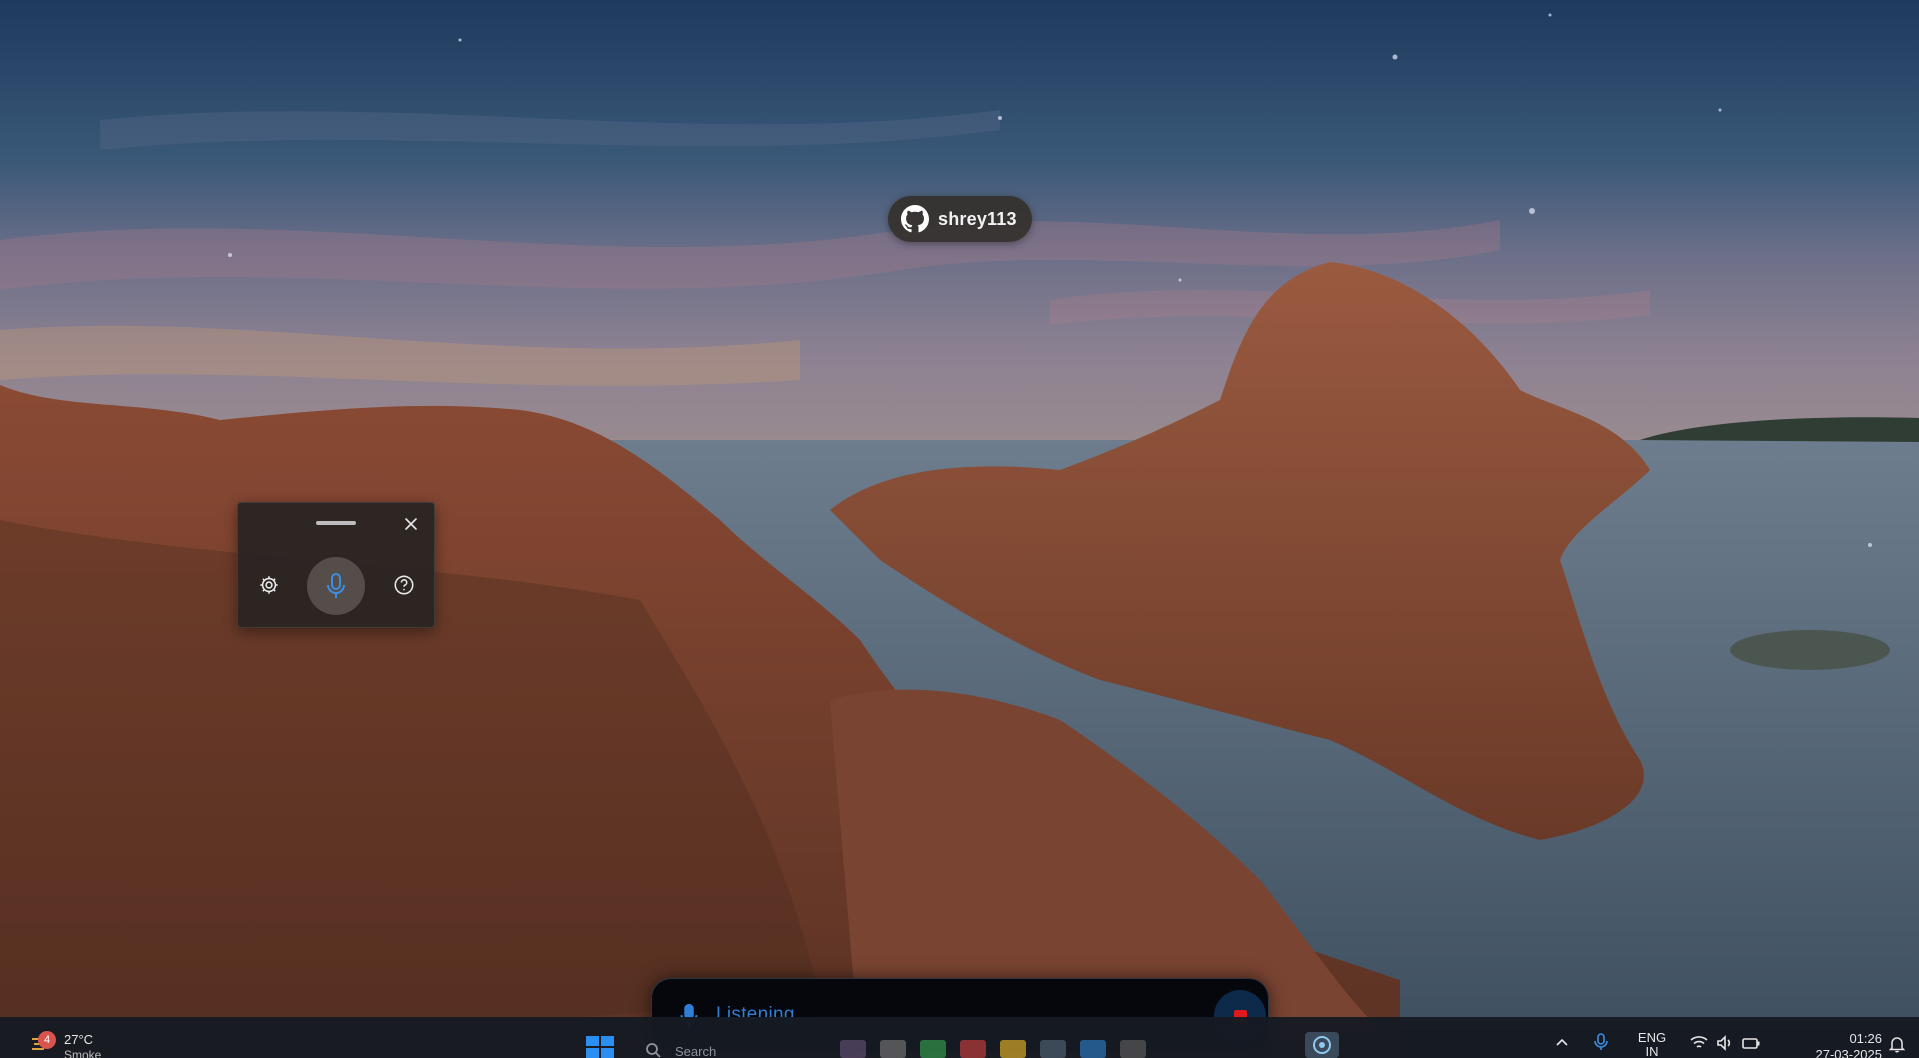  I want to click on microphone-button, so click(336, 586).